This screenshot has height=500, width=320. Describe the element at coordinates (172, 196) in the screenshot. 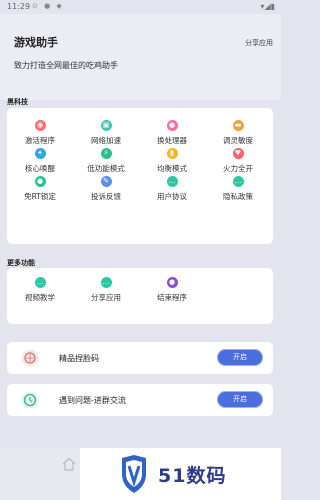

I see `black-tech-item-label: 用户协议` at that location.